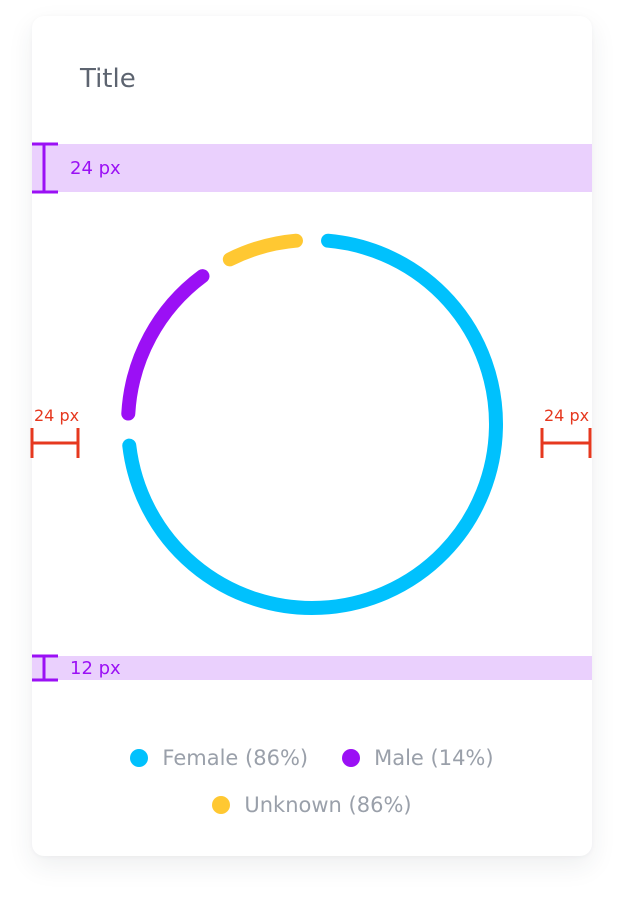  What do you see at coordinates (235, 758) in the screenshot?
I see `legend-label-female: Female (86%)` at bounding box center [235, 758].